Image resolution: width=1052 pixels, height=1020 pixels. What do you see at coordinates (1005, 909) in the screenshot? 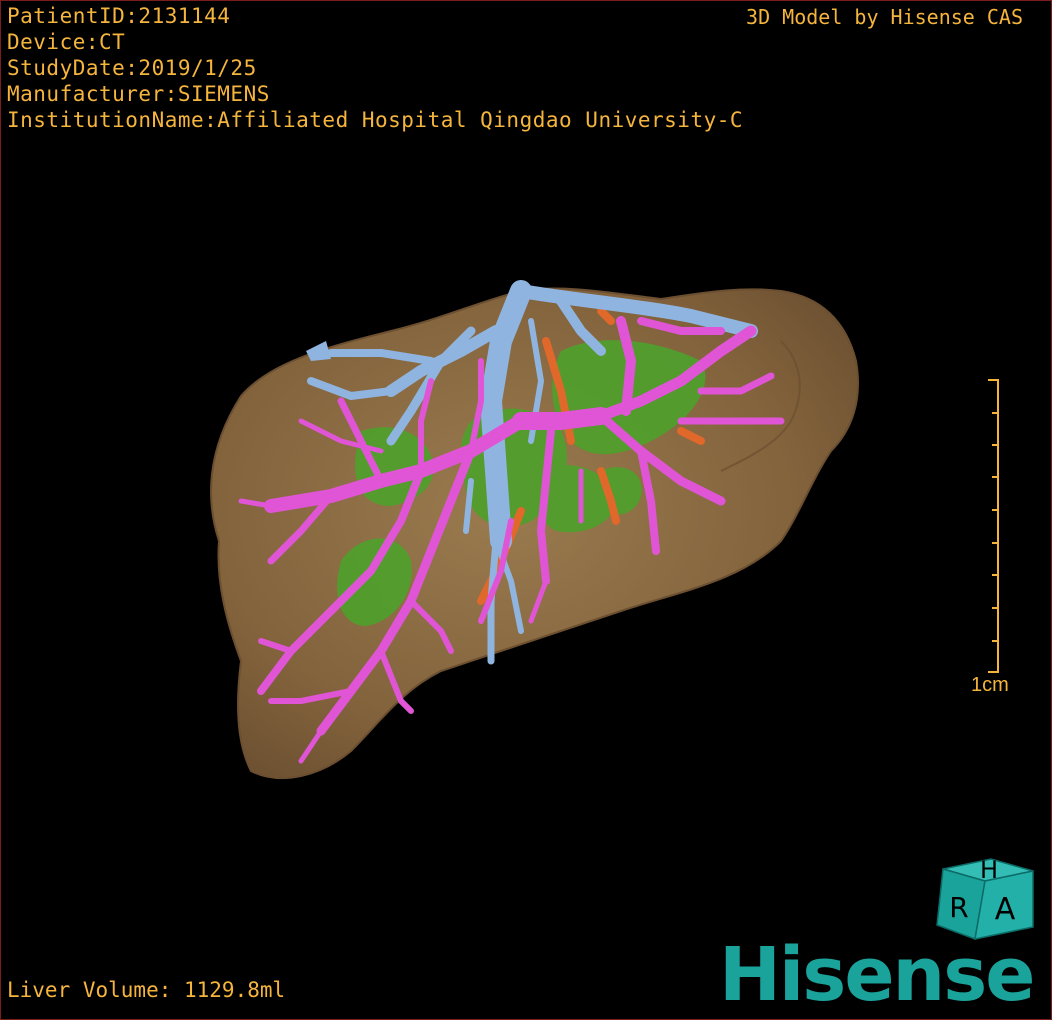
I see `cube-face-right: A` at bounding box center [1005, 909].